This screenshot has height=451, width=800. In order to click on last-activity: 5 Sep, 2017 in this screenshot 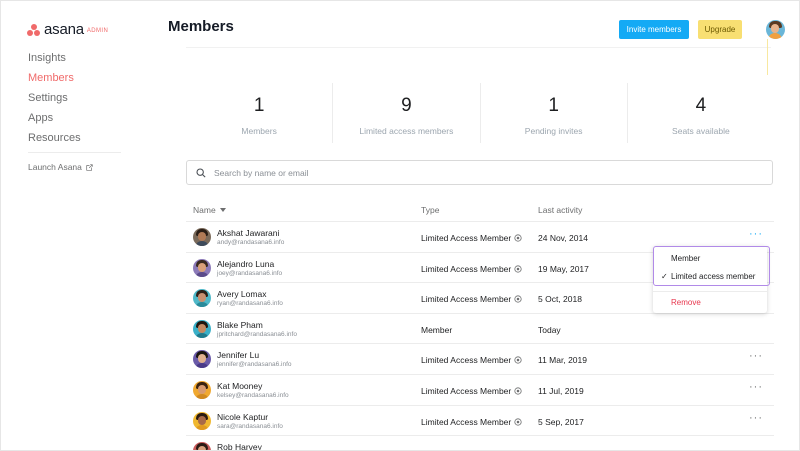, I will do `click(561, 421)`.